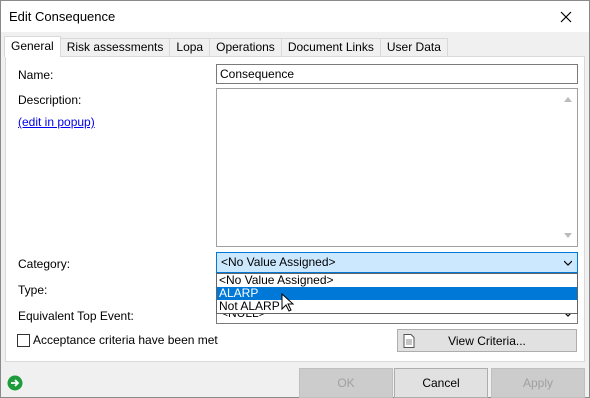 The width and height of the screenshot is (590, 398). What do you see at coordinates (397, 280) in the screenshot?
I see `dropdown-option-no-value: <No Value Assigned>` at bounding box center [397, 280].